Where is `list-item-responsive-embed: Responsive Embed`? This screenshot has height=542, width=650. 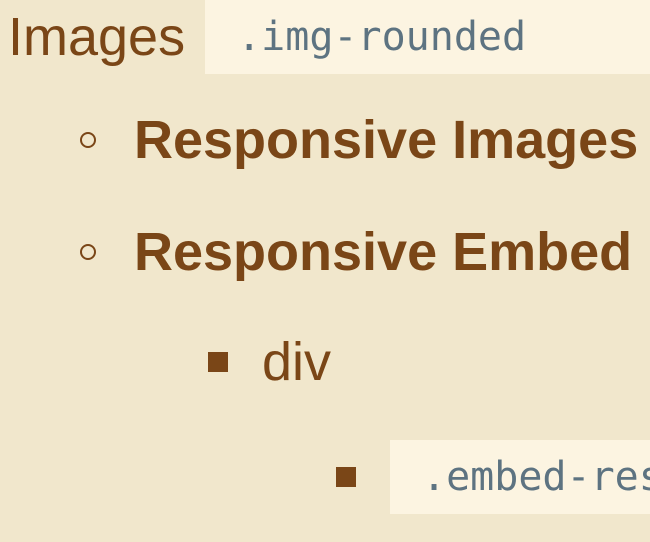
list-item-responsive-embed: Responsive Embed is located at coordinates (356, 252).